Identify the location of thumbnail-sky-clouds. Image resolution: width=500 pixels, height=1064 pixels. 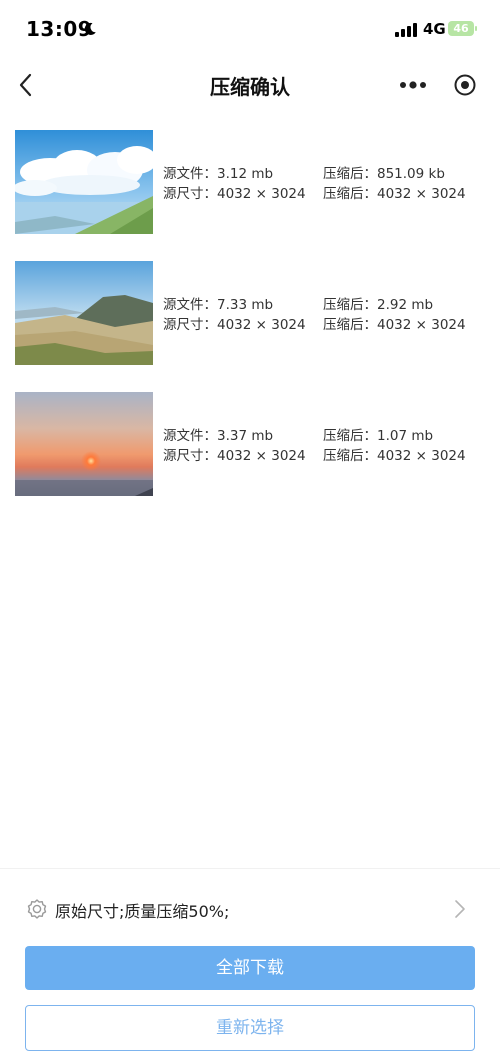
(84, 182).